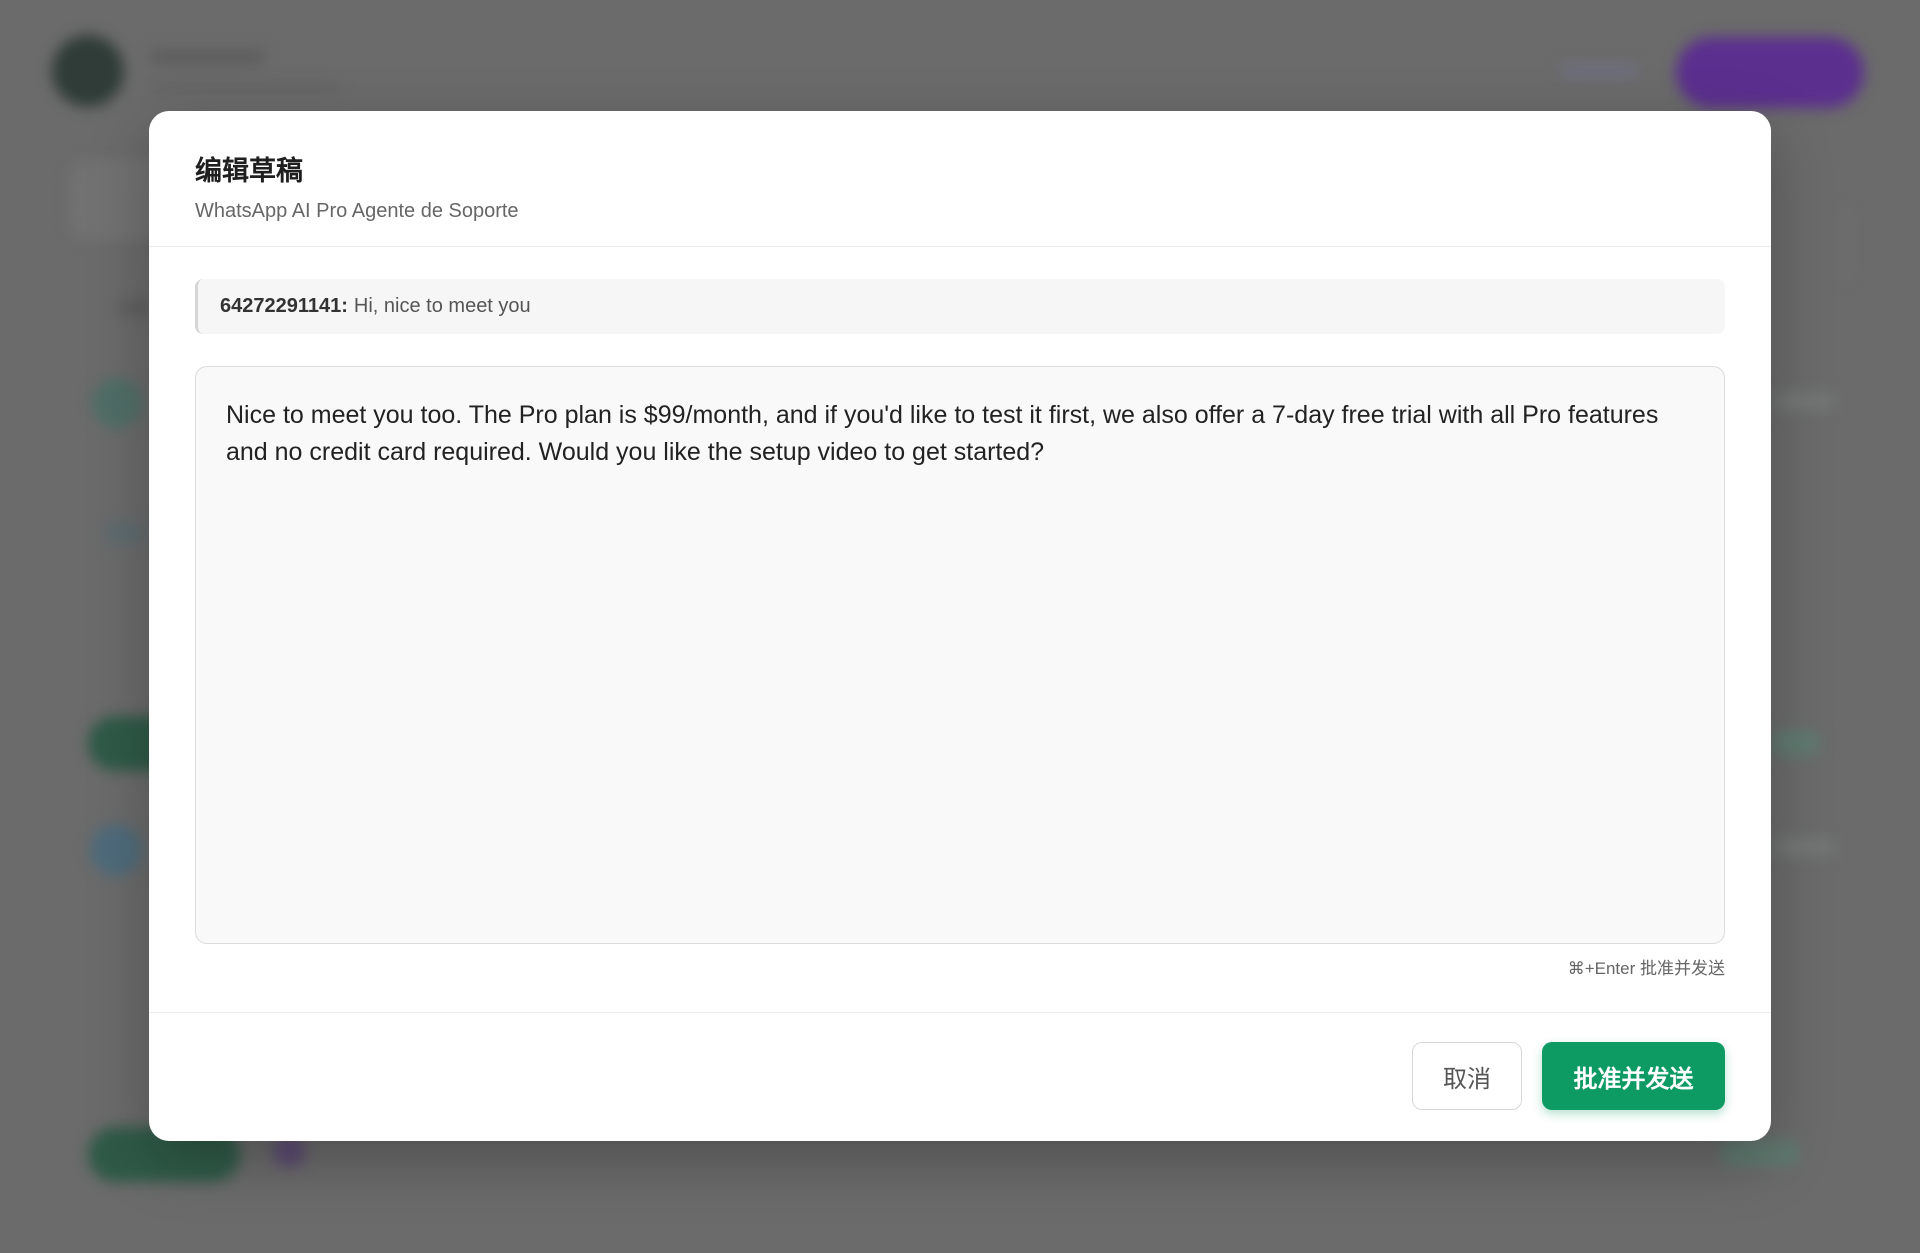 The width and height of the screenshot is (1920, 1253). I want to click on quoted-message-sender: 64272291141:, so click(284, 306).